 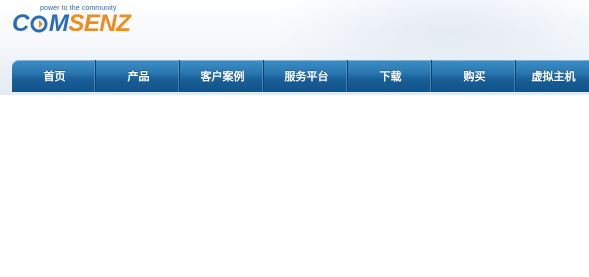 What do you see at coordinates (20, 23) in the screenshot?
I see `logo-letter-c: C` at bounding box center [20, 23].